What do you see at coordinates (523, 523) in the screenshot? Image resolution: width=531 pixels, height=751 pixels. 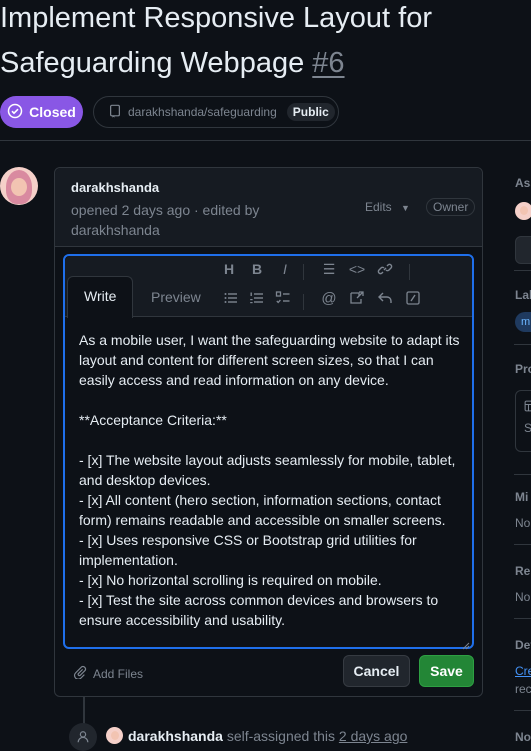 I see `milestone-value: No` at bounding box center [523, 523].